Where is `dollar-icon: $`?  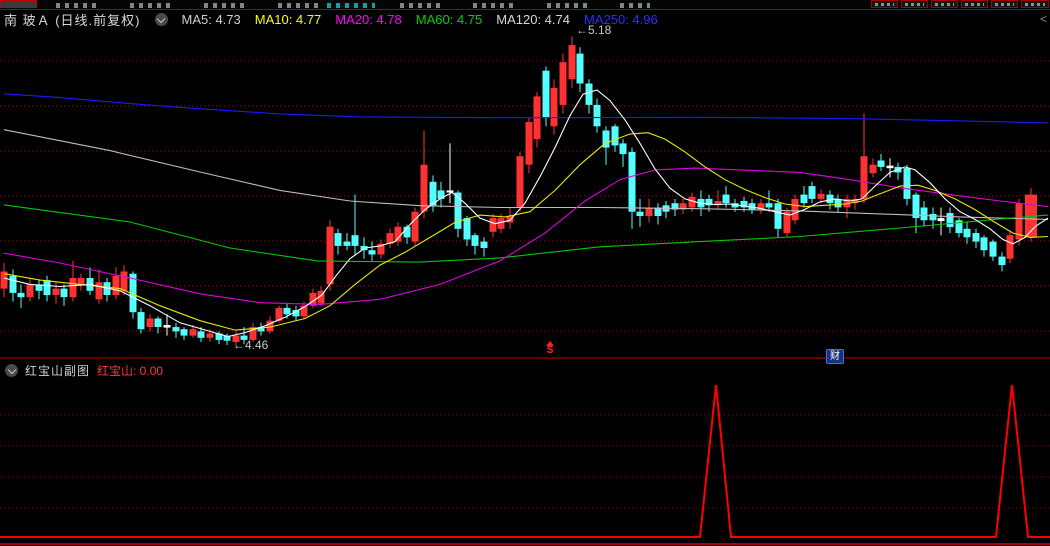
dollar-icon: $ is located at coordinates (550, 350).